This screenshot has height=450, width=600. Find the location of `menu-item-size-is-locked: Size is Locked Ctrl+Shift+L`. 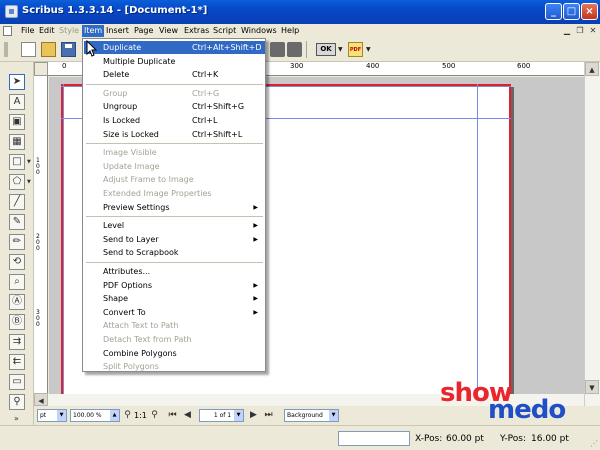

menu-item-size-is-locked: Size is Locked Ctrl+Shift+L is located at coordinates (174, 134).